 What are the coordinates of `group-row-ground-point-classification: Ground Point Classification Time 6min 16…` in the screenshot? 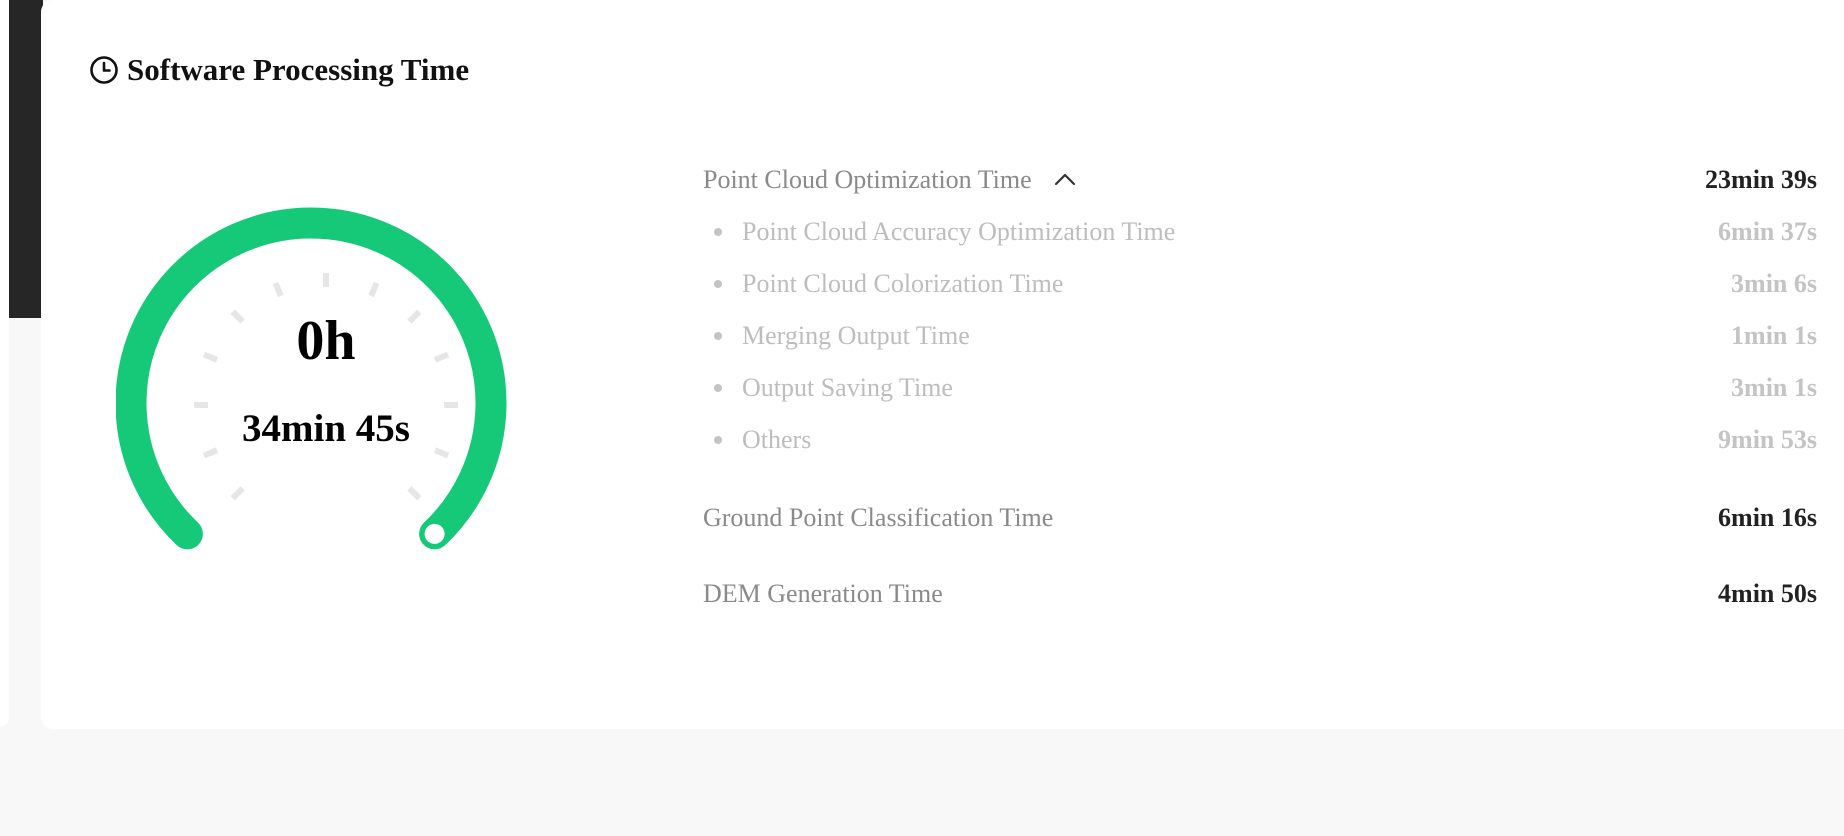 It's located at (1260, 518).